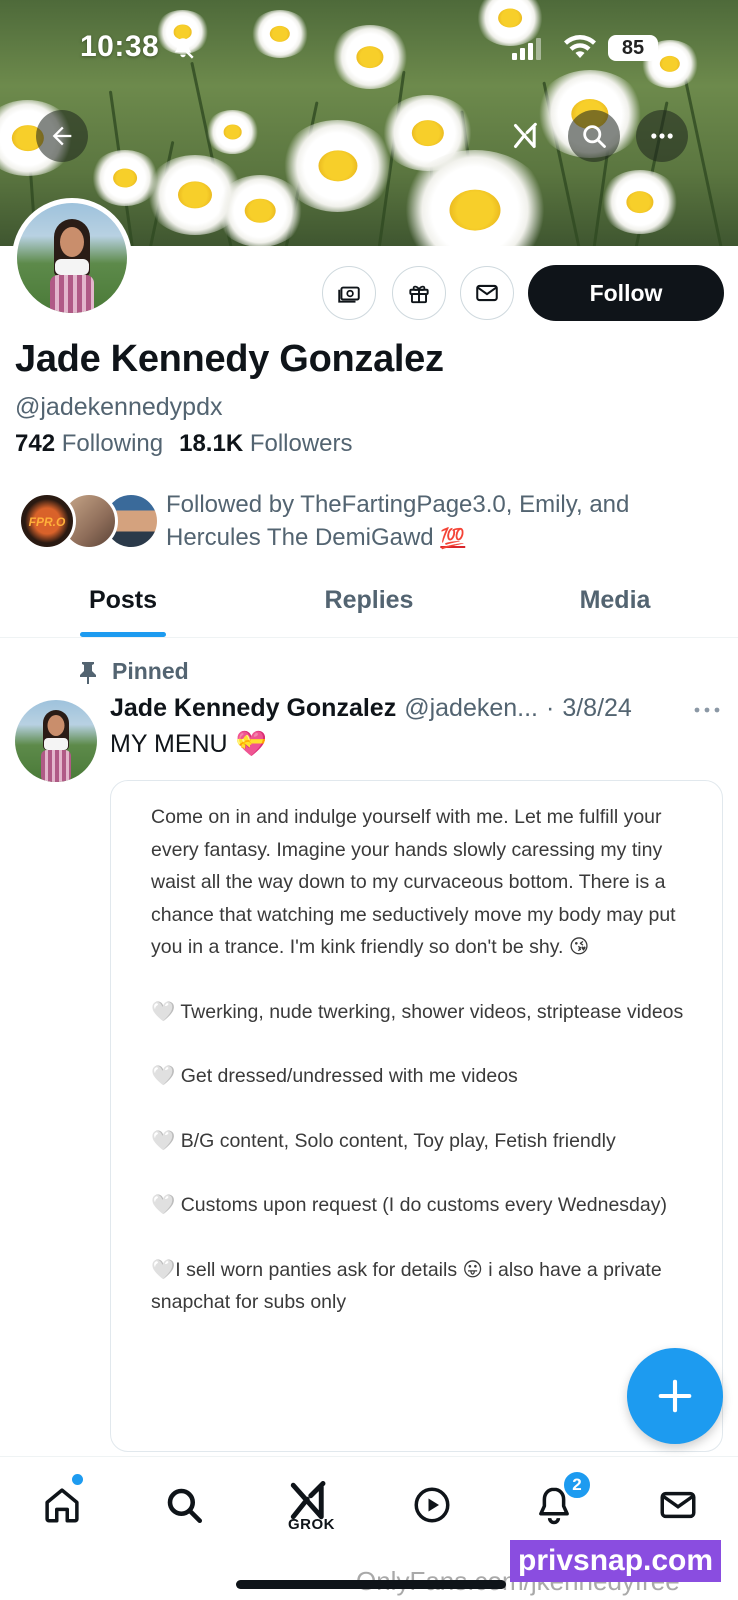  What do you see at coordinates (56, 725) in the screenshot?
I see `post-avatar-face` at bounding box center [56, 725].